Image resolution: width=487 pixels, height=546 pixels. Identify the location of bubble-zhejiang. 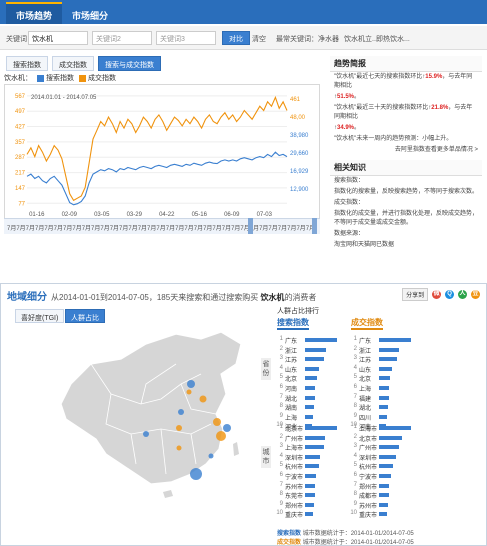
(221, 436).